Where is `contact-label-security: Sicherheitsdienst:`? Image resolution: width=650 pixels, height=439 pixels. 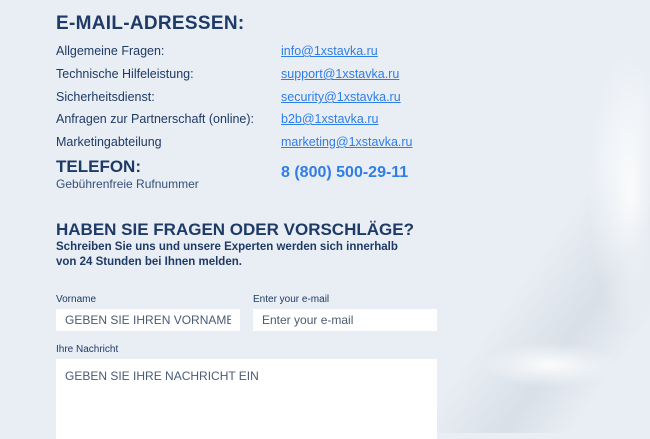 contact-label-security: Sicherheitsdienst: is located at coordinates (105, 97).